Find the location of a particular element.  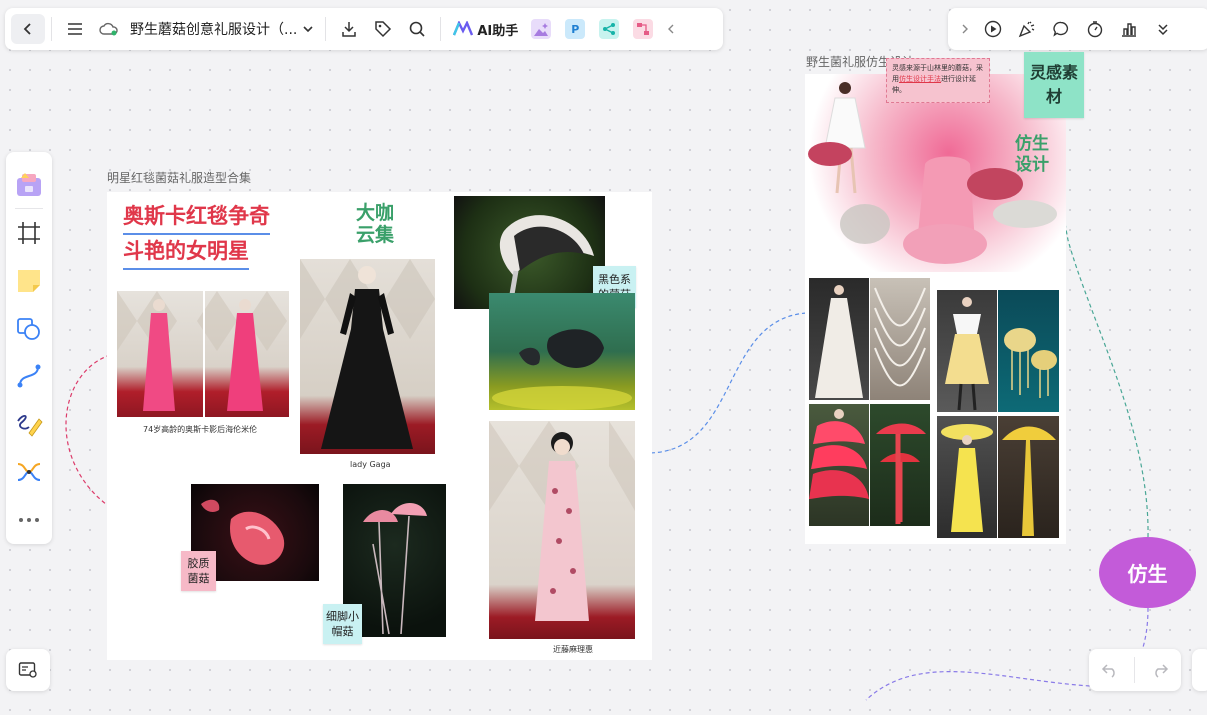

sticky-note-icon is located at coordinates (29, 280).